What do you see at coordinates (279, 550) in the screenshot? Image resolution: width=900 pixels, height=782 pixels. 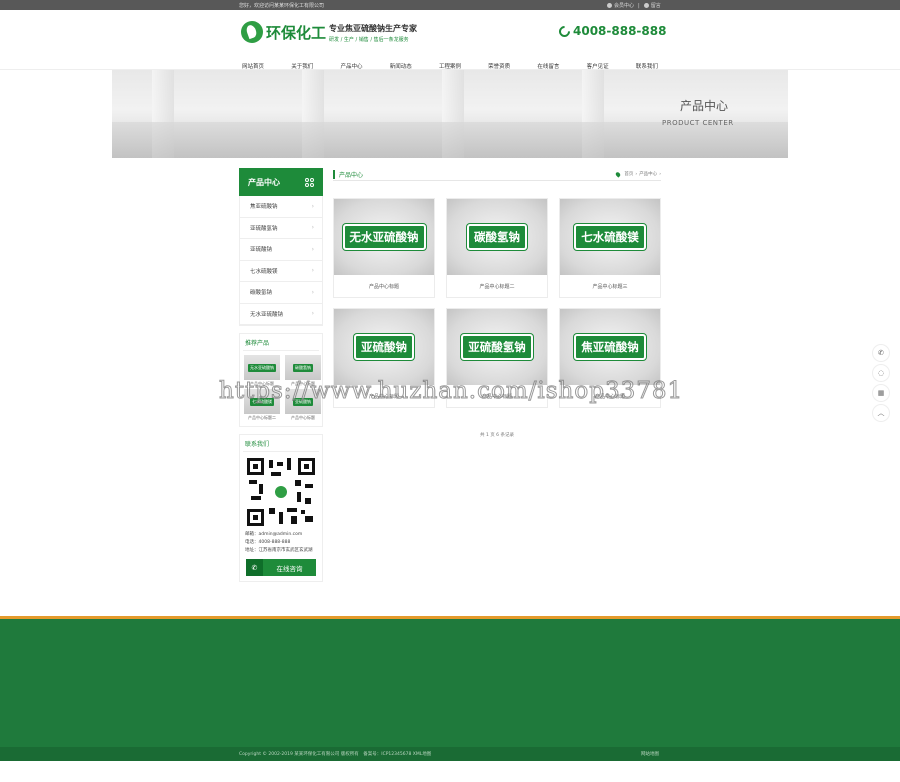 I see `contact-address: 地址：江苏省南京市玄武区玄武湖` at bounding box center [279, 550].